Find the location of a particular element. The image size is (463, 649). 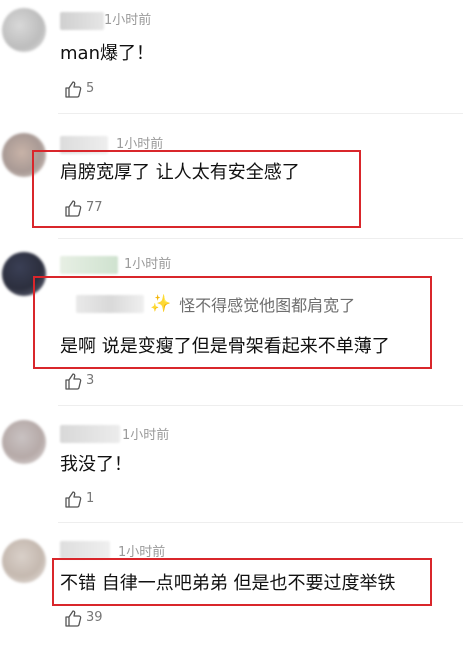

sparkle-icon: ✨ is located at coordinates (161, 304).